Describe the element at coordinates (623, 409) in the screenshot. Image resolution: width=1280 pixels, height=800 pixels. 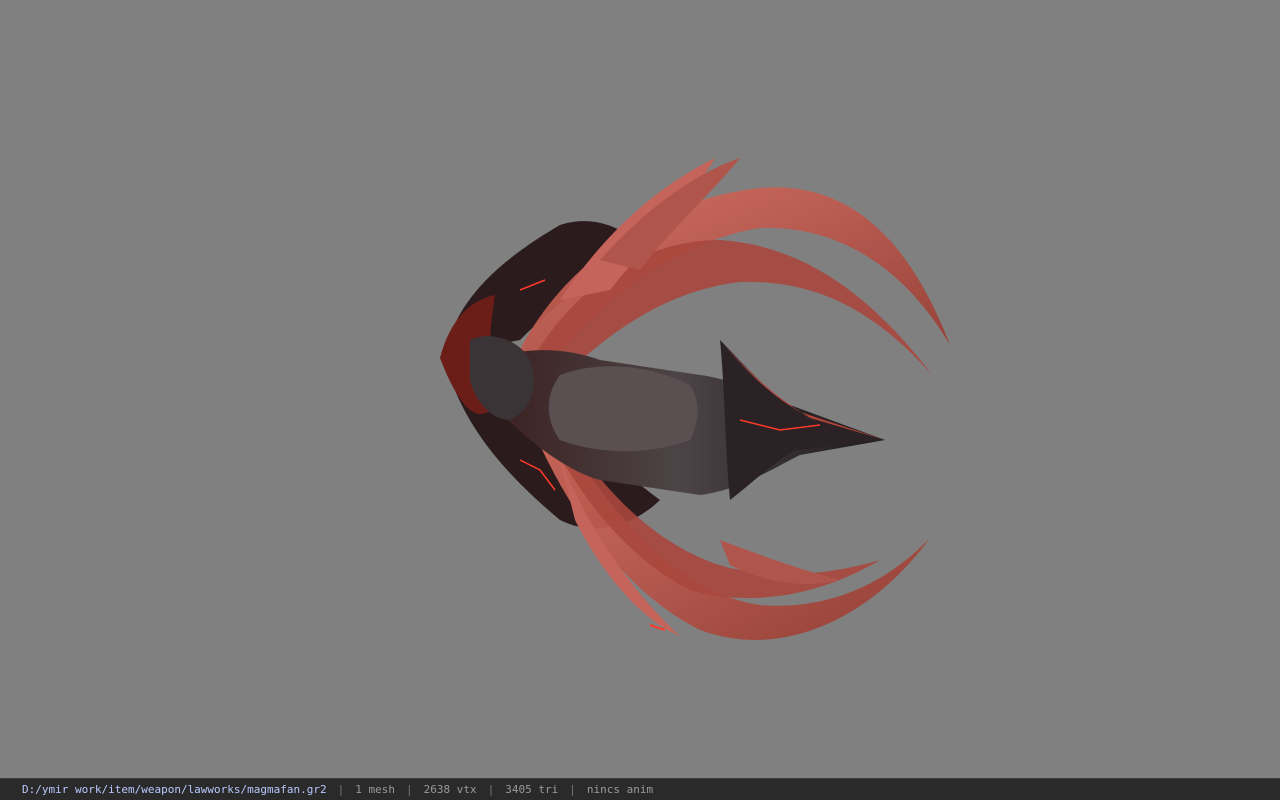
I see `hilt-center-piece` at that location.